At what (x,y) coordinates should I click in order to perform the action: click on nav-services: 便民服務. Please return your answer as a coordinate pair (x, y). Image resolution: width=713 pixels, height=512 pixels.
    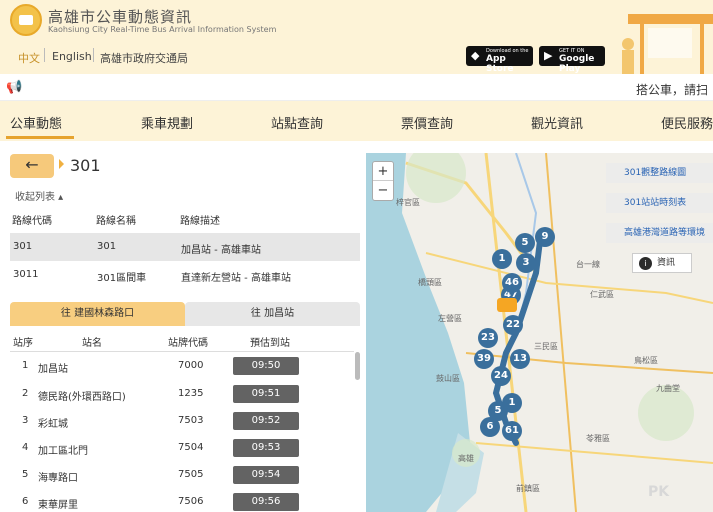
    Looking at the image, I should click on (687, 122).